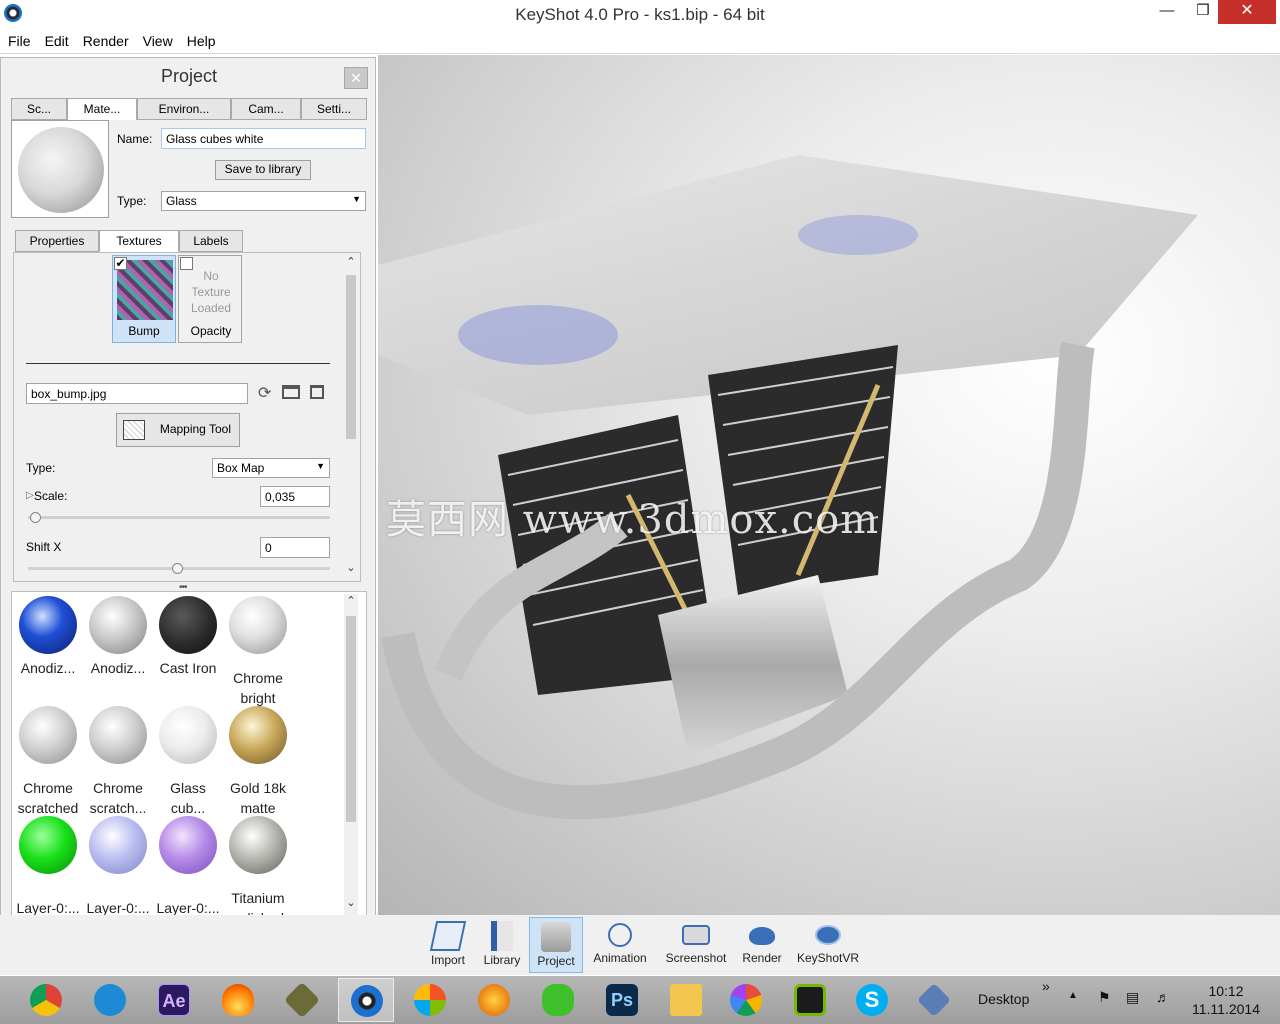 The height and width of the screenshot is (1024, 1280). I want to click on reload-icon: ⟳, so click(264, 393).